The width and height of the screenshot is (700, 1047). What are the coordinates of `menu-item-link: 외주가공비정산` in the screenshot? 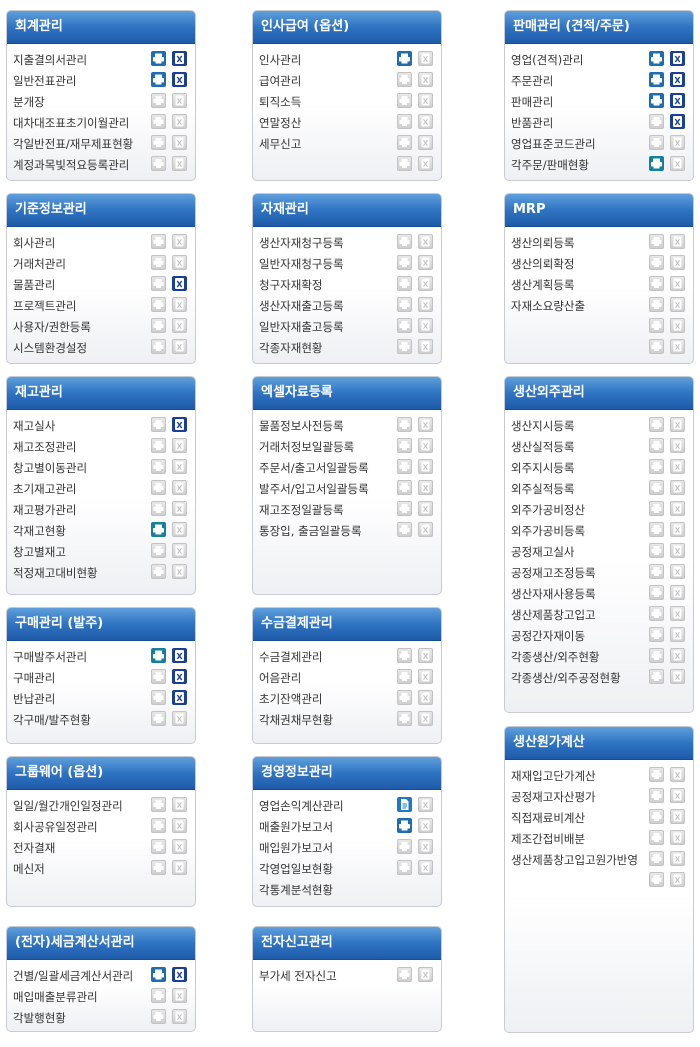 It's located at (548, 510).